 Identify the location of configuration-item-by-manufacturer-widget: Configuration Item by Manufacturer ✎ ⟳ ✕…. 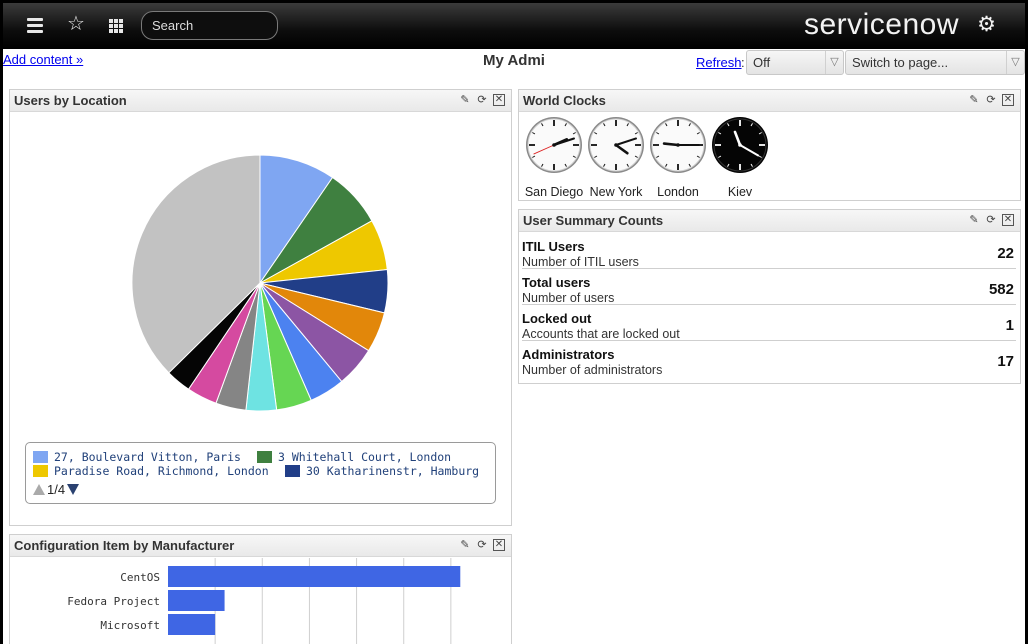
(260, 589).